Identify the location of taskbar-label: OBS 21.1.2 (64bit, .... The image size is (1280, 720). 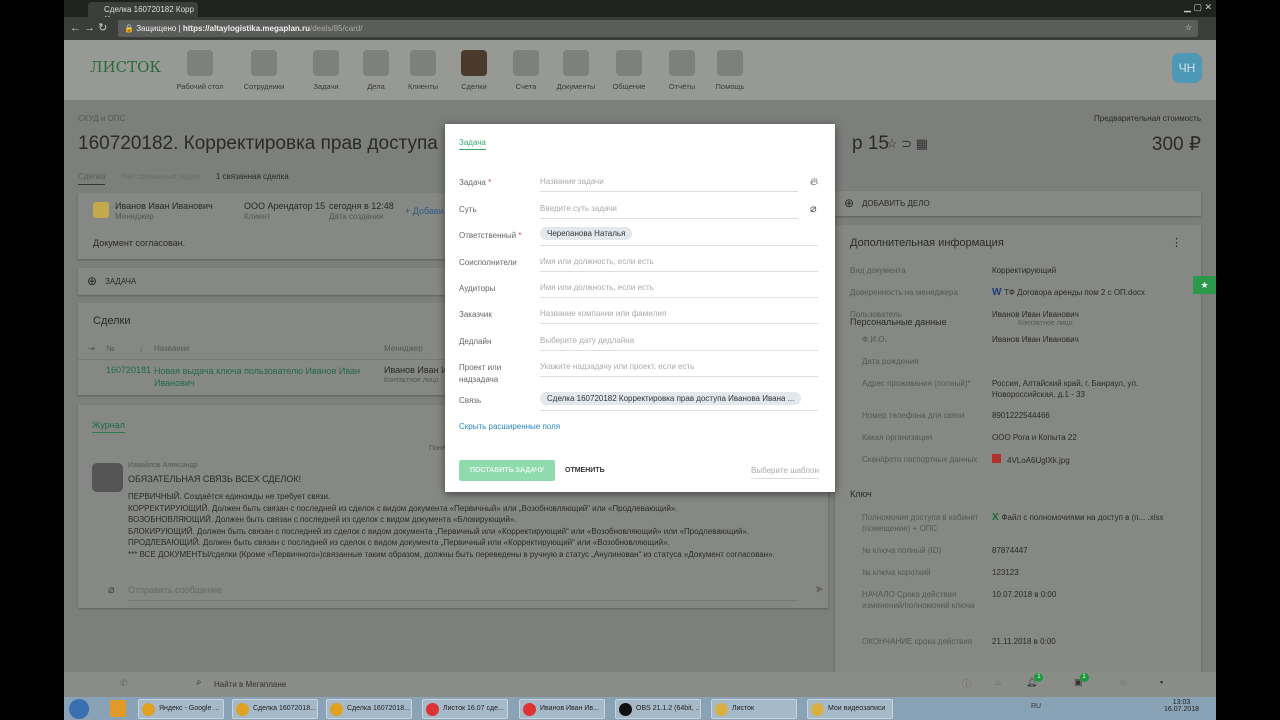
(668, 708).